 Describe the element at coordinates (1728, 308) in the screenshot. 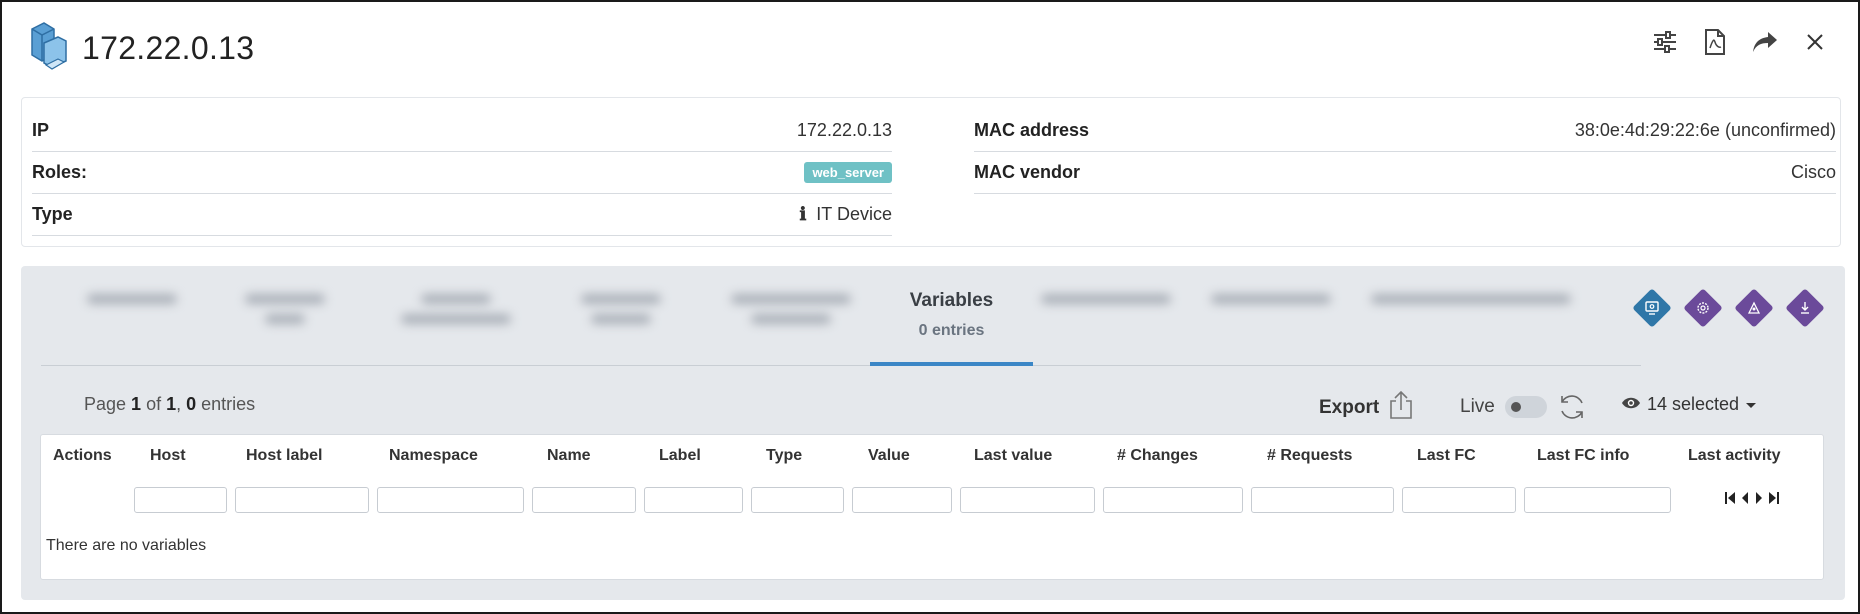

I see `action-diamonds` at that location.